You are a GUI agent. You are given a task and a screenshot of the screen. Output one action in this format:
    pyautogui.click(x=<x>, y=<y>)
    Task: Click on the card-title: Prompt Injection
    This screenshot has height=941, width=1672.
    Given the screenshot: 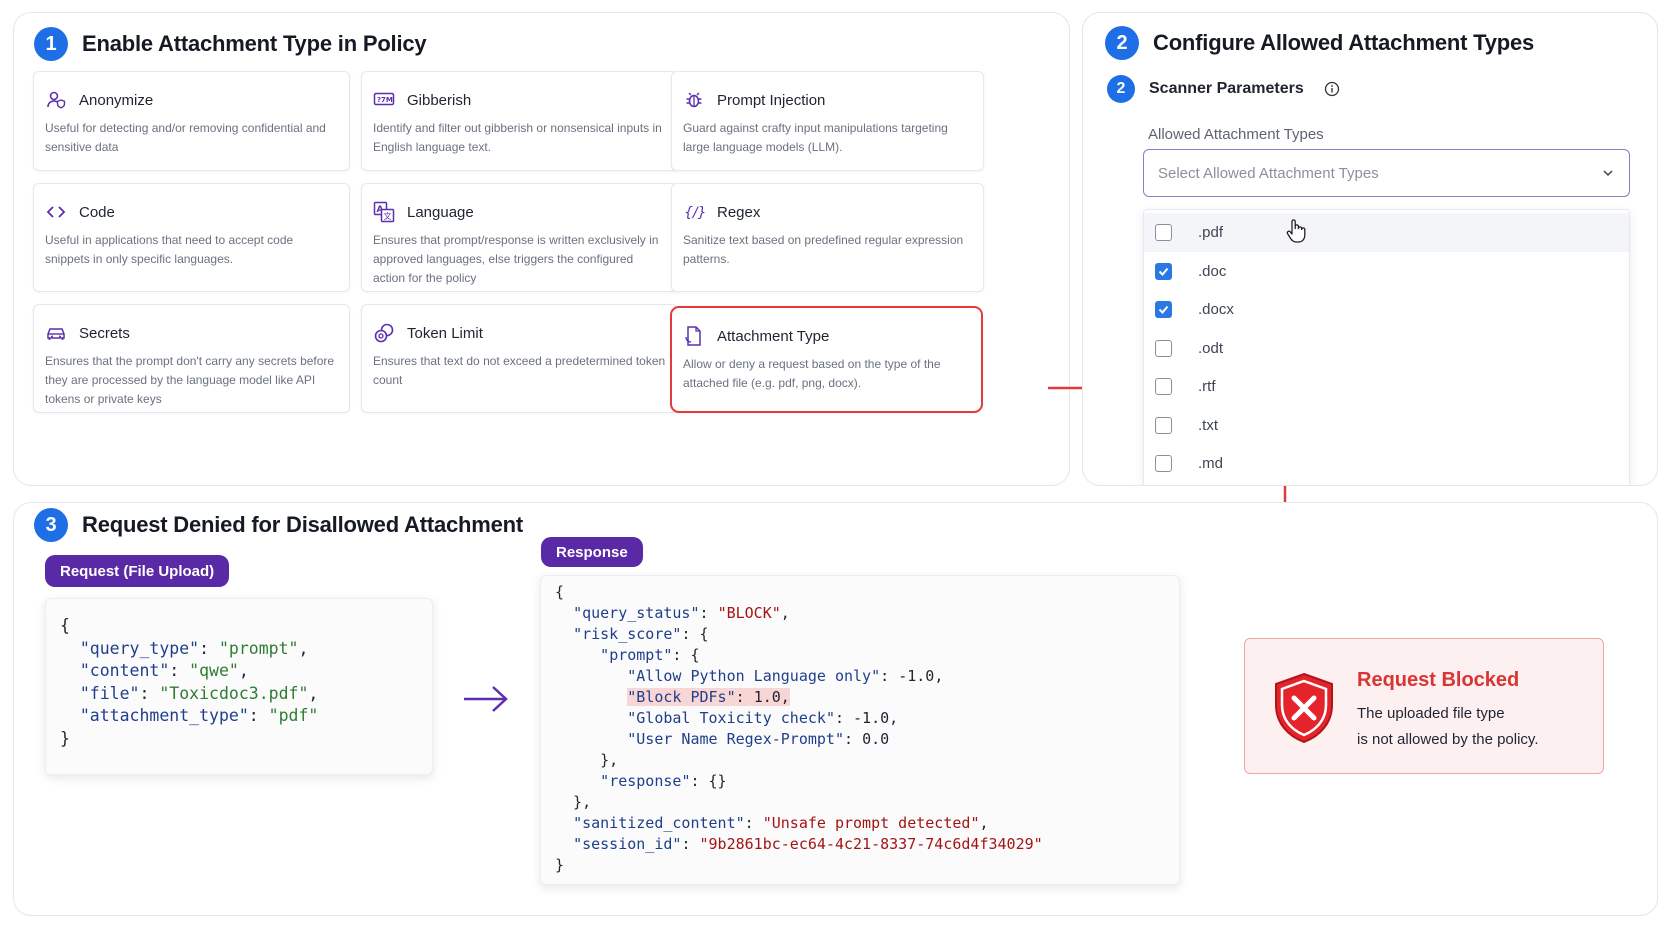 What is the action you would take?
    pyautogui.click(x=771, y=100)
    